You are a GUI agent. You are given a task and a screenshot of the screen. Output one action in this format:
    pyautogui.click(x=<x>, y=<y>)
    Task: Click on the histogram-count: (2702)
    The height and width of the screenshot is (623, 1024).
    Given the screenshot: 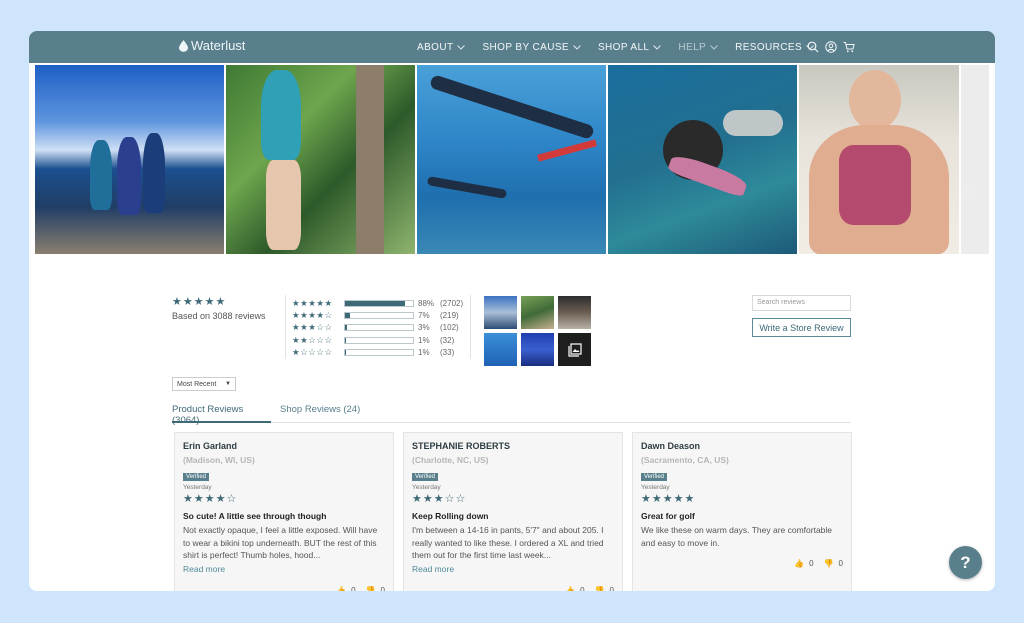 What is the action you would take?
    pyautogui.click(x=452, y=303)
    